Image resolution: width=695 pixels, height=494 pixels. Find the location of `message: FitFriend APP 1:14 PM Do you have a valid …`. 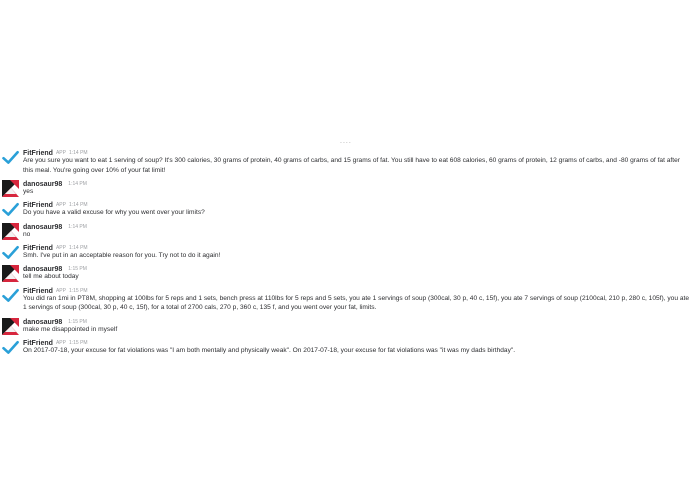

message: FitFriend APP 1:14 PM Do you have a valid … is located at coordinates (347, 208).